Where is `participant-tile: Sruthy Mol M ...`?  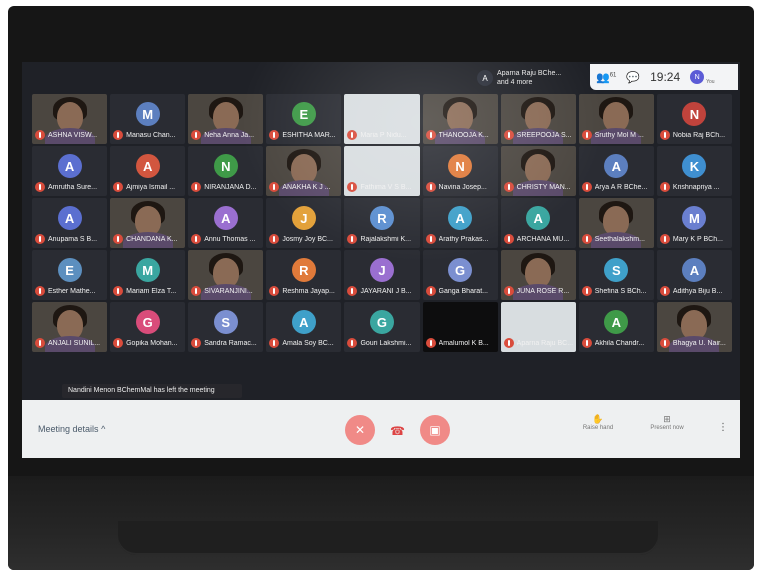
participant-tile: Sruthy Mol M ... is located at coordinates (616, 119).